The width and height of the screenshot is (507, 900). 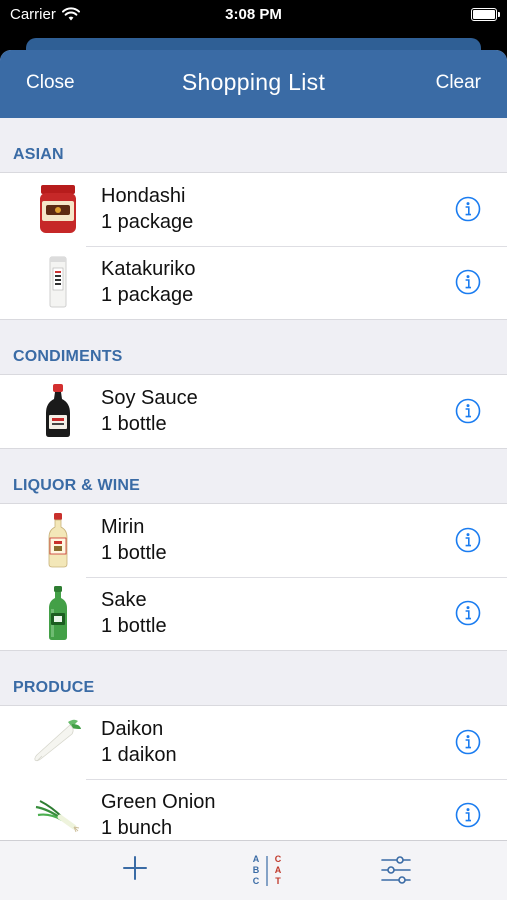 I want to click on mirin-bottle-icon, so click(x=58, y=540).